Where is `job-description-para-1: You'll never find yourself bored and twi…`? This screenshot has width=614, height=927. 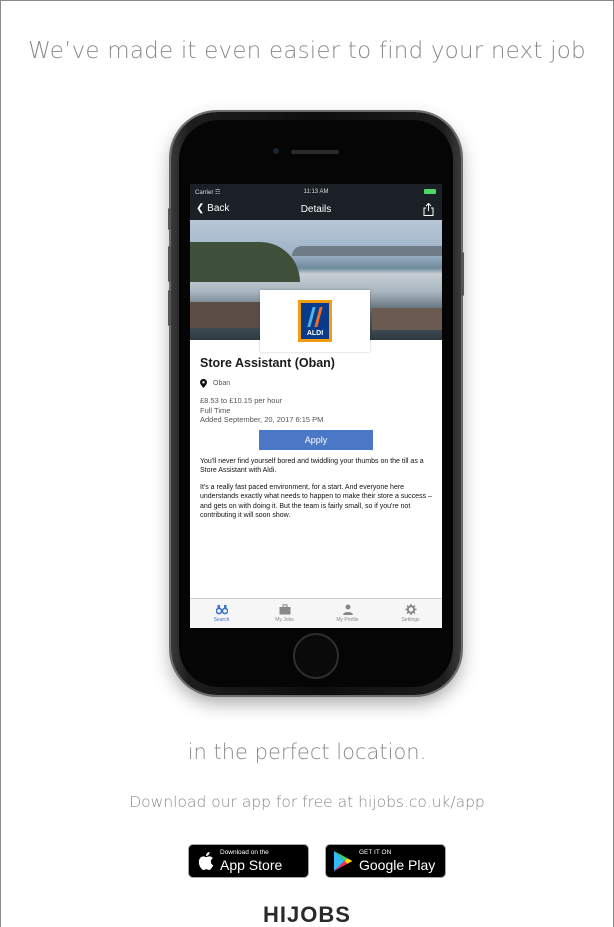 job-description-para-1: You'll never find yourself bored and twi… is located at coordinates (312, 466).